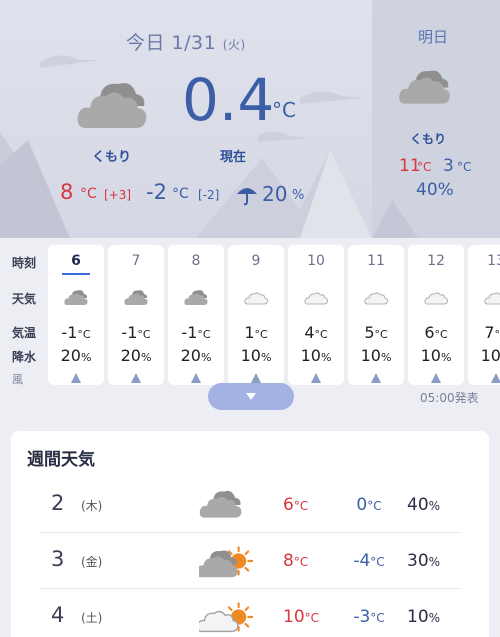 This screenshot has height=637, width=500. Describe the element at coordinates (436, 315) in the screenshot. I see `hour-column: 12 6°C 10%` at that location.